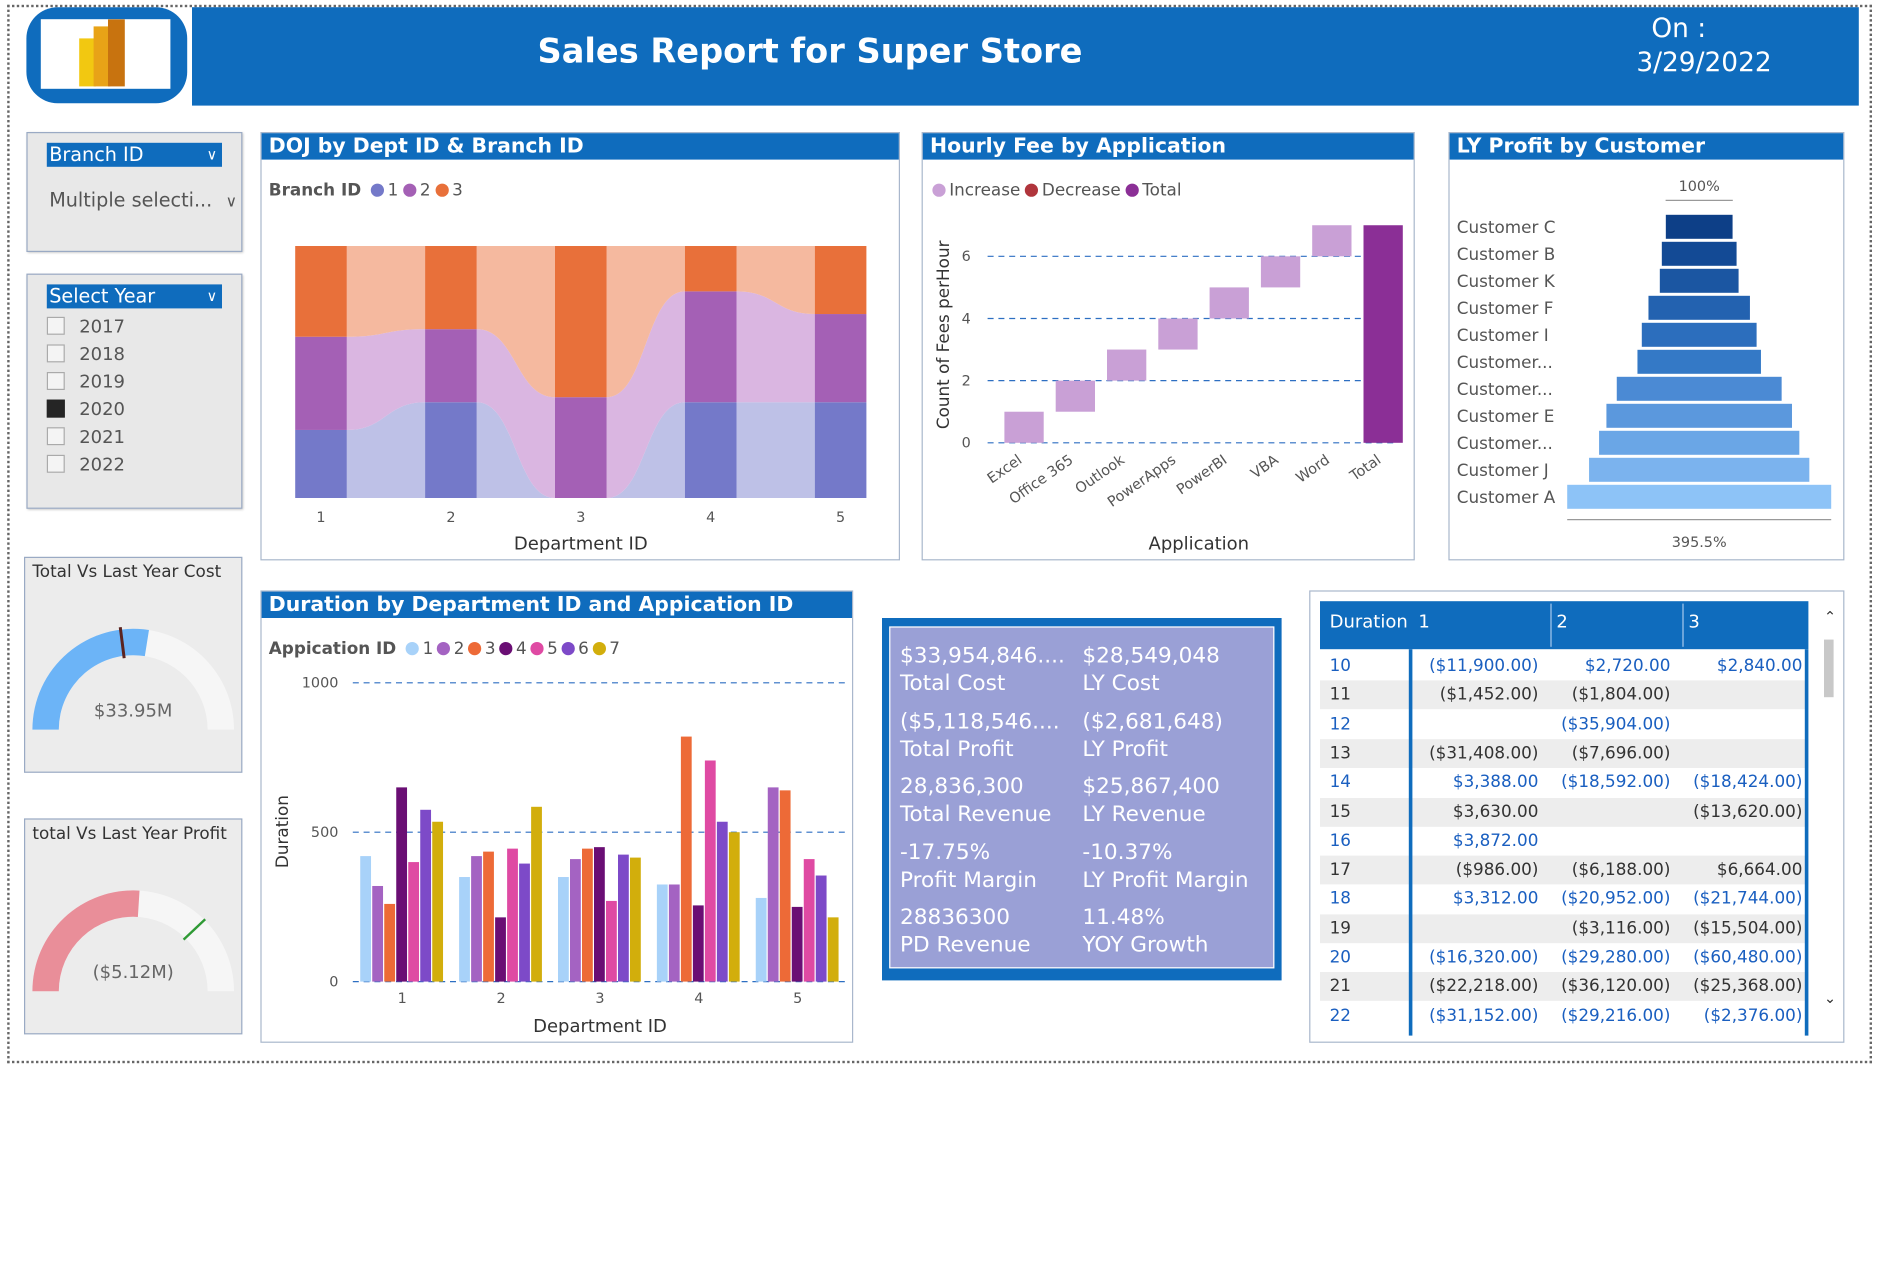 Image resolution: width=1883 pixels, height=1288 pixels. I want to click on kpi-label: Profit Margin, so click(968, 880).